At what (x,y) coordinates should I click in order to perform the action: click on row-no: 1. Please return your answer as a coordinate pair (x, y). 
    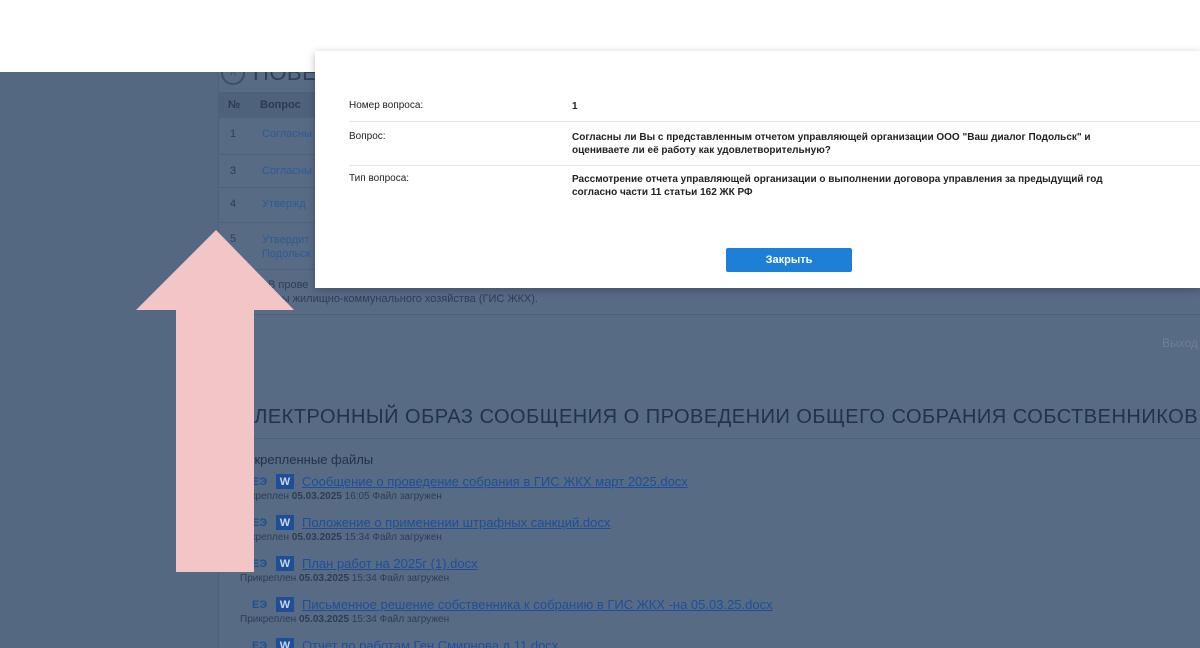
    Looking at the image, I should click on (233, 134).